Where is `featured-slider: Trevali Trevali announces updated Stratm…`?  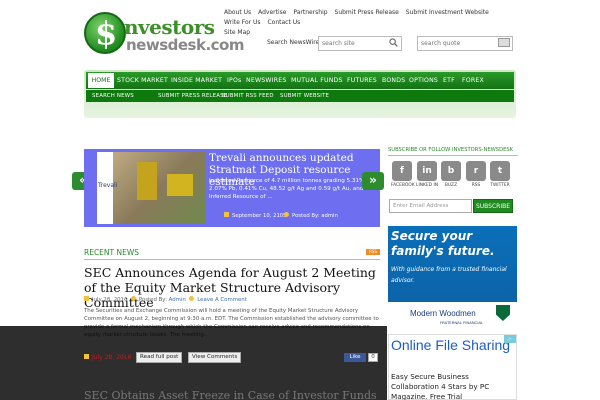
featured-slider: Trevali Trevali announces updated Stratm… is located at coordinates (232, 188).